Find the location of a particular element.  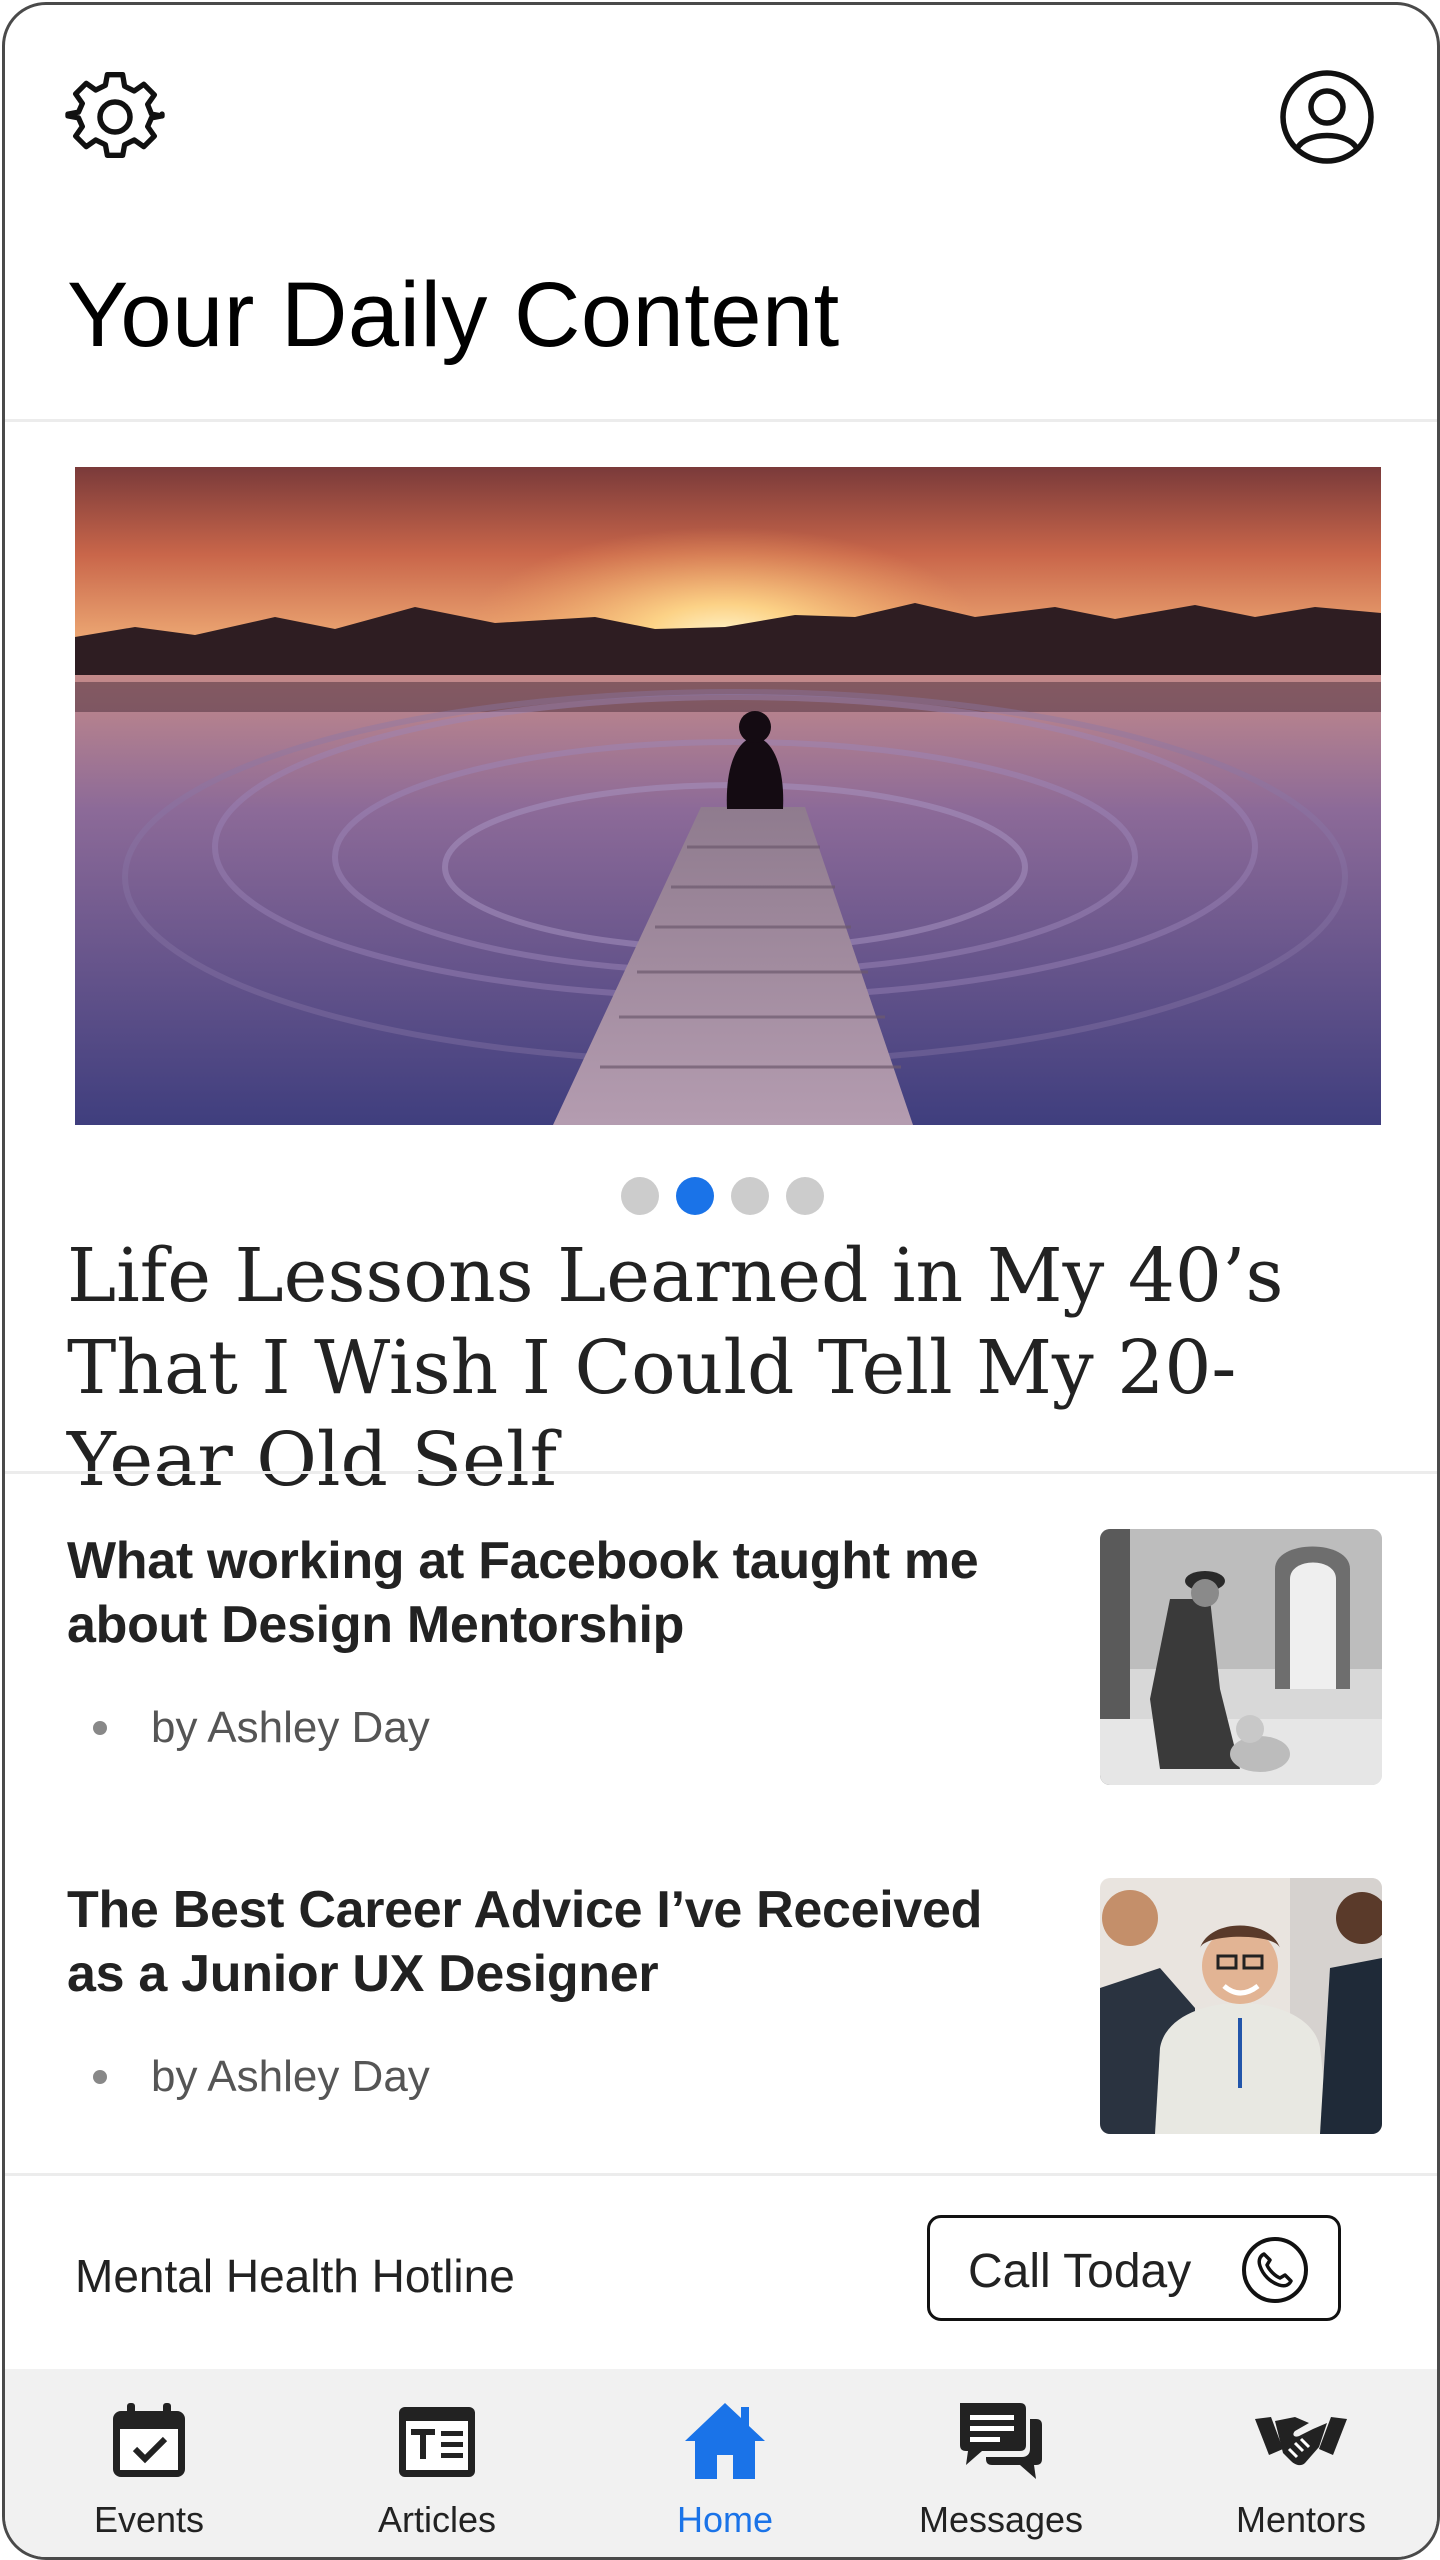

article-icon is located at coordinates (437, 2442).